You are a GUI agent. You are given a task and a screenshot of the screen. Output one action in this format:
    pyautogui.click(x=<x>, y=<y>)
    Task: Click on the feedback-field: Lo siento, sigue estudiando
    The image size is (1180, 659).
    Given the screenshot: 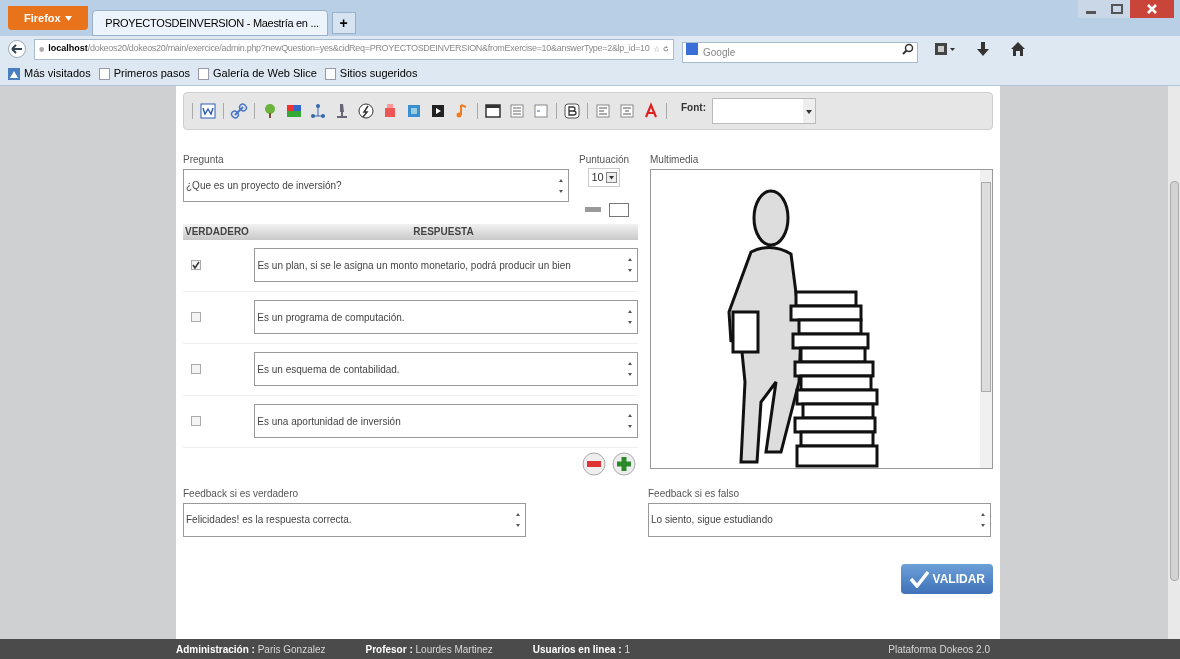 What is the action you would take?
    pyautogui.click(x=819, y=519)
    